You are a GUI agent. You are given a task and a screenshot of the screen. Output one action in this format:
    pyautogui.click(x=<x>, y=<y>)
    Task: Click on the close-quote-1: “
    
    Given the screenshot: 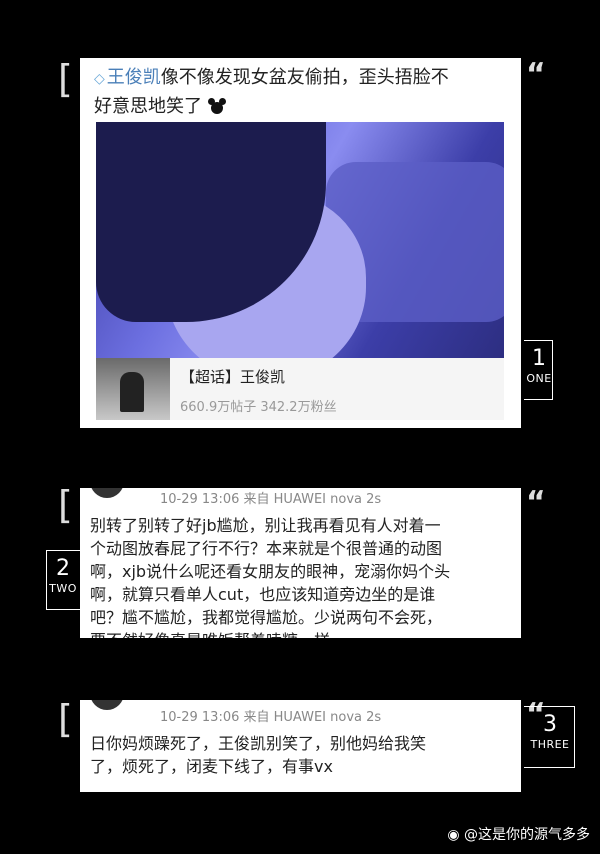 What is the action you would take?
    pyautogui.click(x=536, y=74)
    